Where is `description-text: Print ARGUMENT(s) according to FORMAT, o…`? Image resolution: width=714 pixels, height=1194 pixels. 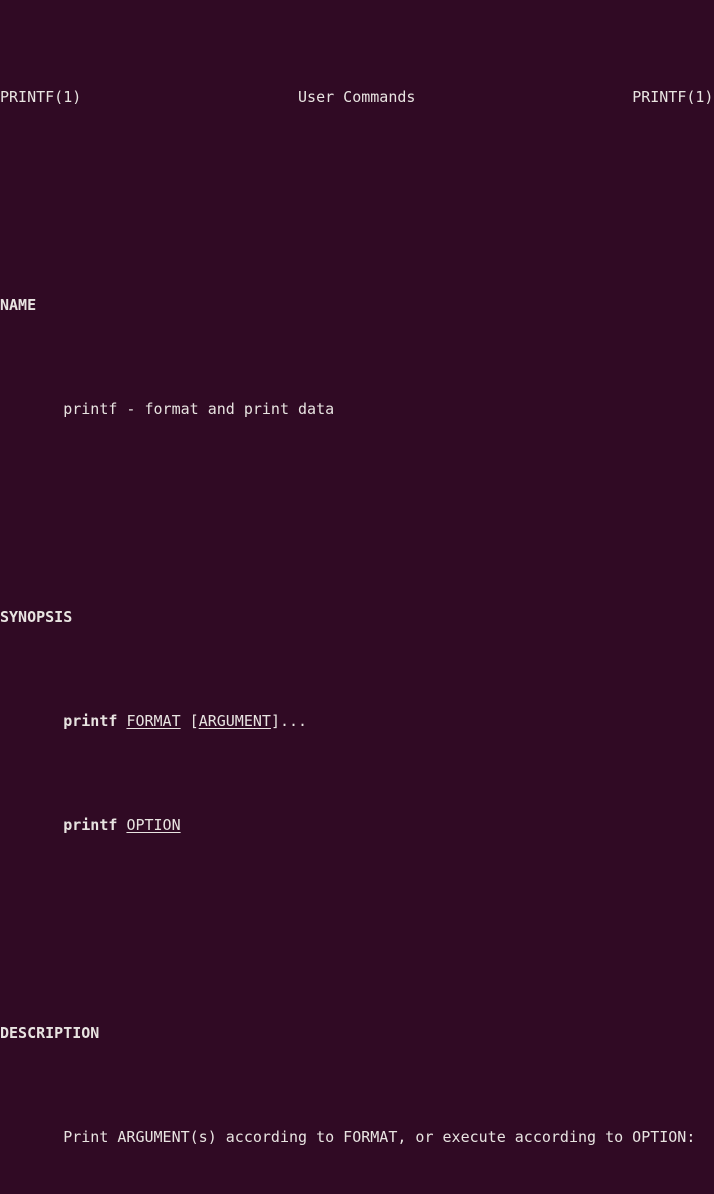
description-text: Print ARGUMENT(s) according to FORMAT, o… is located at coordinates (379, 1137).